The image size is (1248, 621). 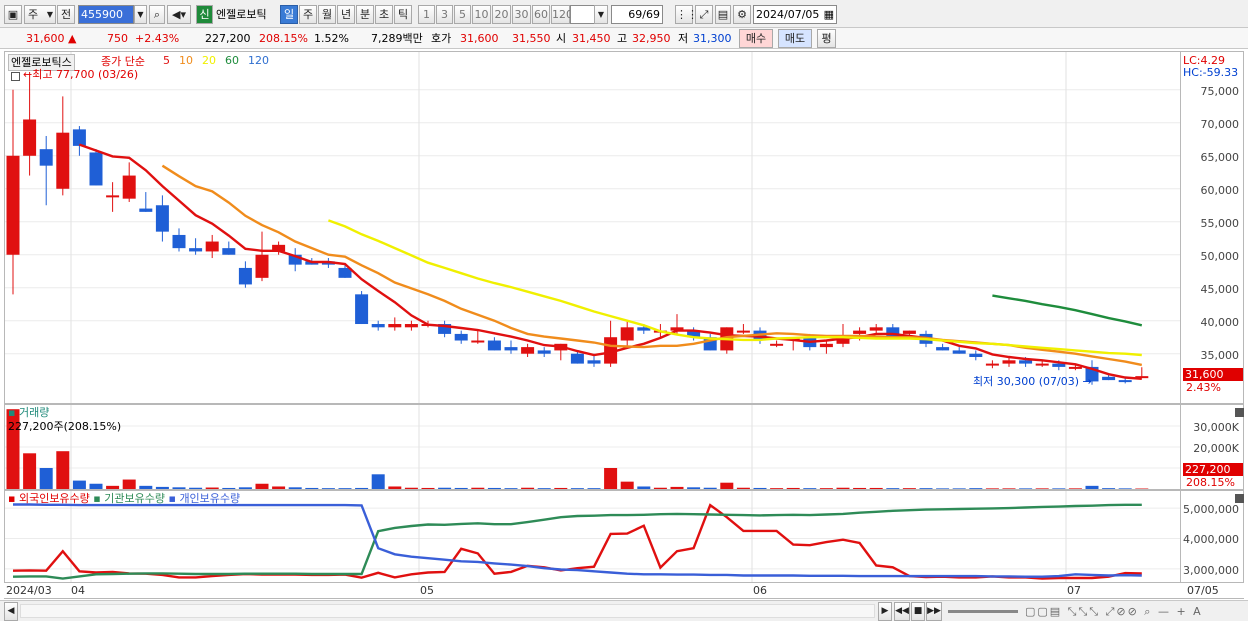 I want to click on chart-type-icon: ⋮⋮, so click(x=686, y=14).